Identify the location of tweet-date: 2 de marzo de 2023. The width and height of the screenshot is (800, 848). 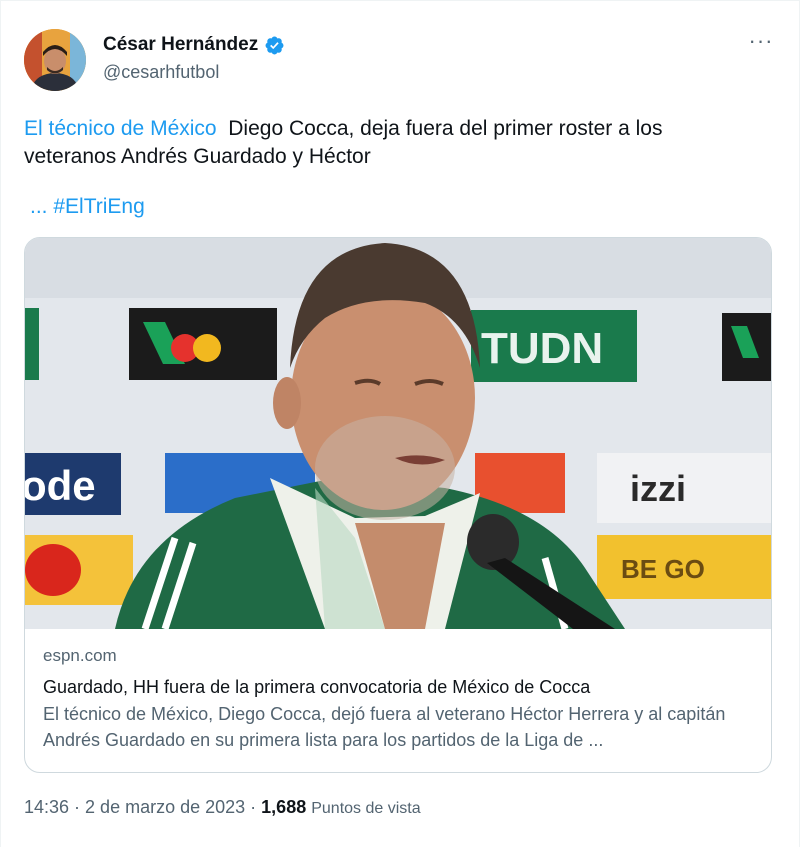
(165, 807).